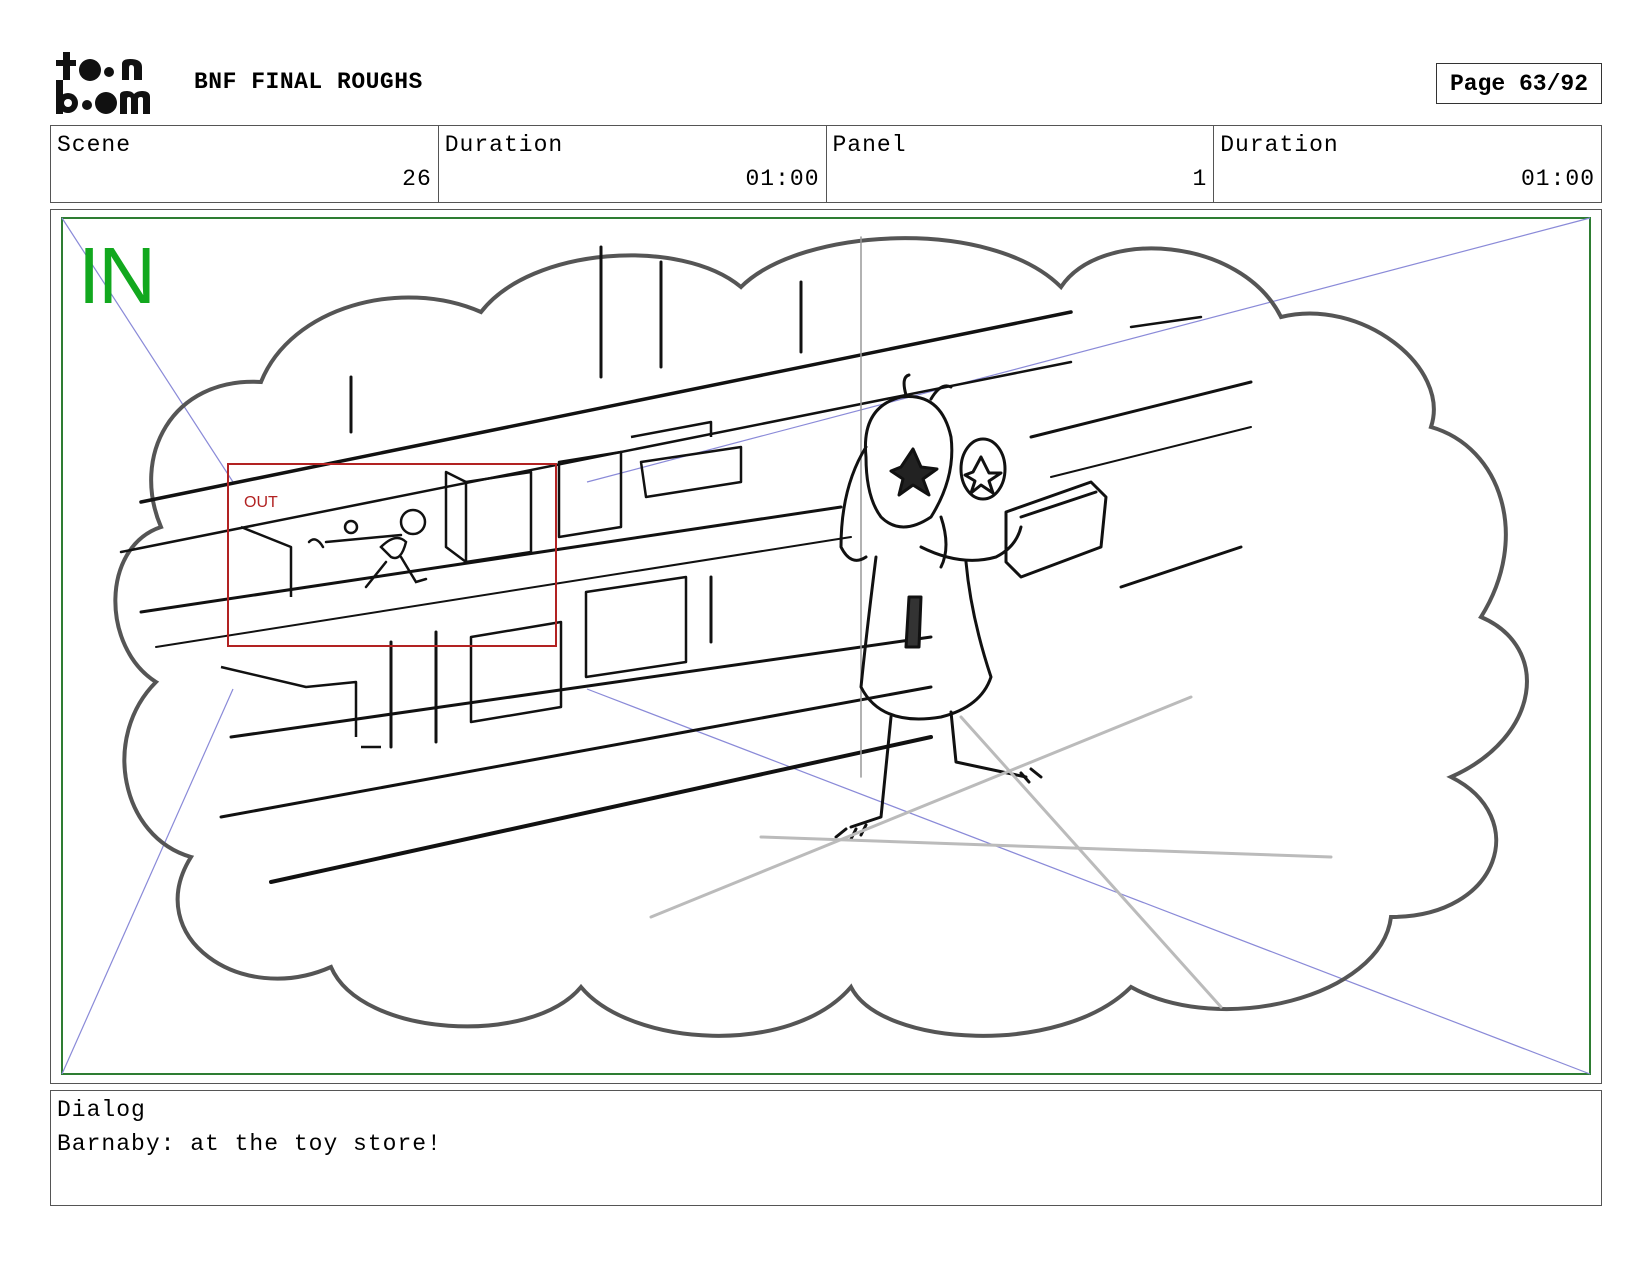 The image size is (1650, 1275). I want to click on scene-duration-value: 01:00, so click(782, 179).